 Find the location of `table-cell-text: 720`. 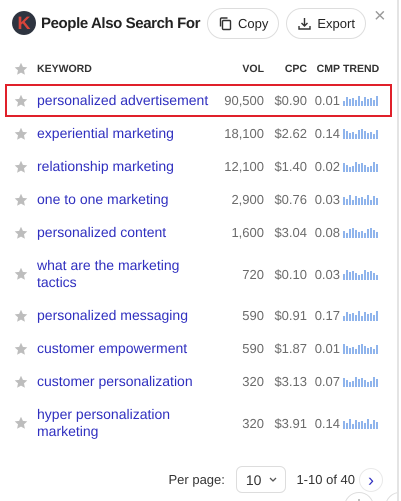

table-cell-text: 720 is located at coordinates (252, 274).